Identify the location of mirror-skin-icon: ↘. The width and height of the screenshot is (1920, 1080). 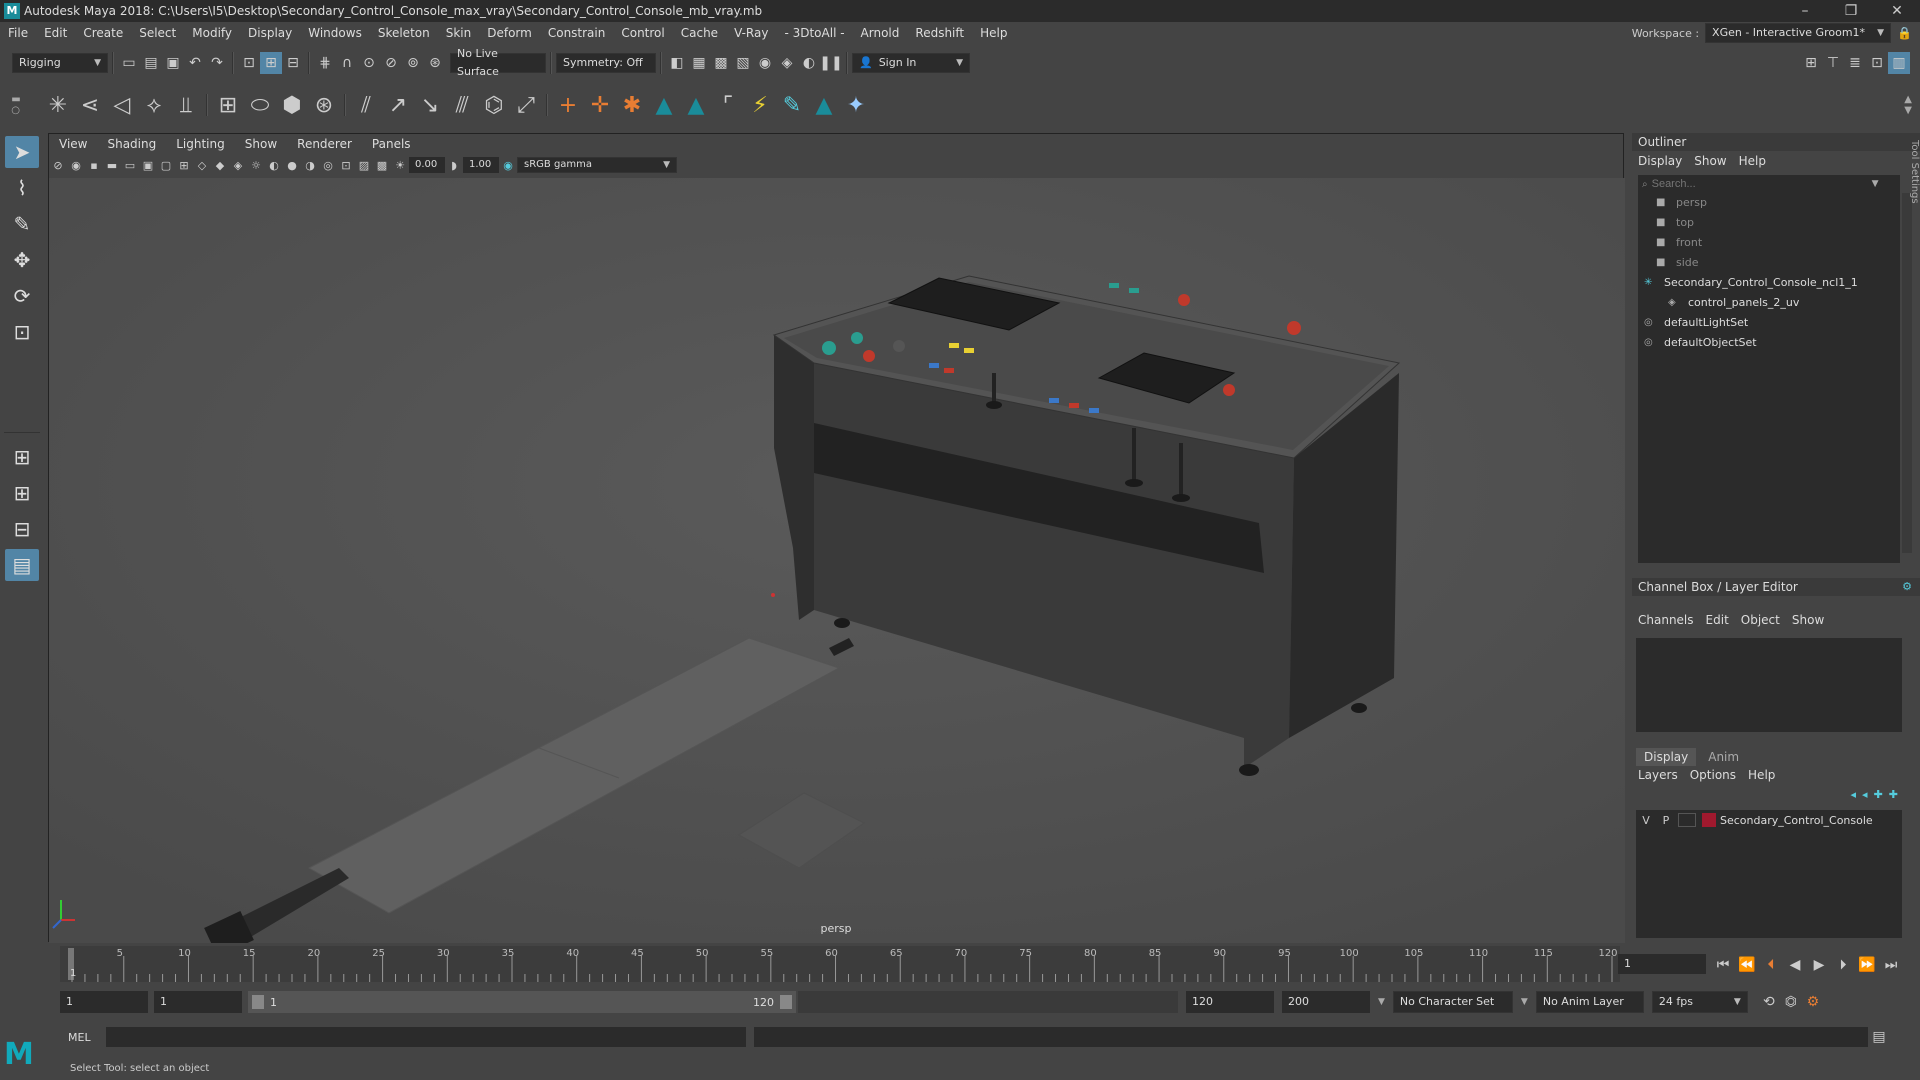
(430, 105).